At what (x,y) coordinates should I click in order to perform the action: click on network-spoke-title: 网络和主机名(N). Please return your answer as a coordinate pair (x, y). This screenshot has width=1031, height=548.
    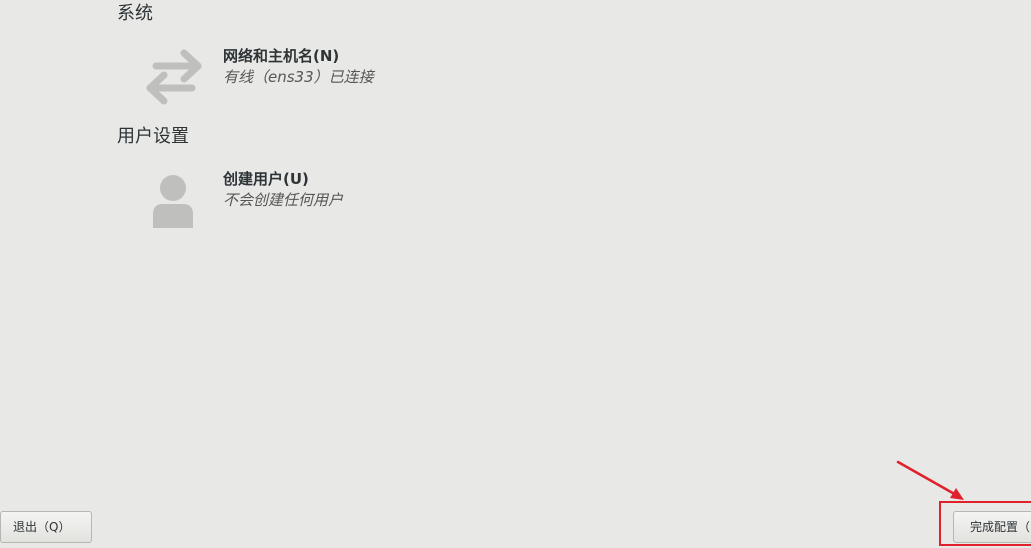
    Looking at the image, I should click on (281, 56).